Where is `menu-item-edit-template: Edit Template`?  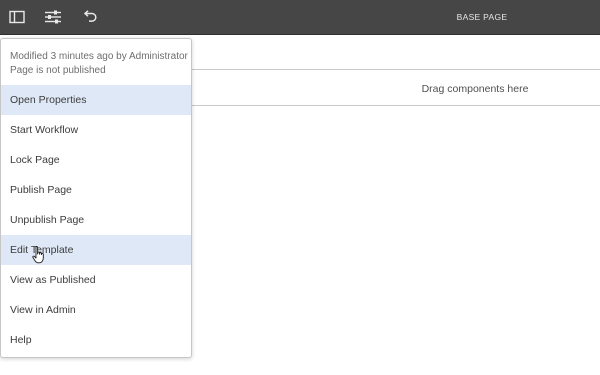
menu-item-edit-template: Edit Template is located at coordinates (96, 250).